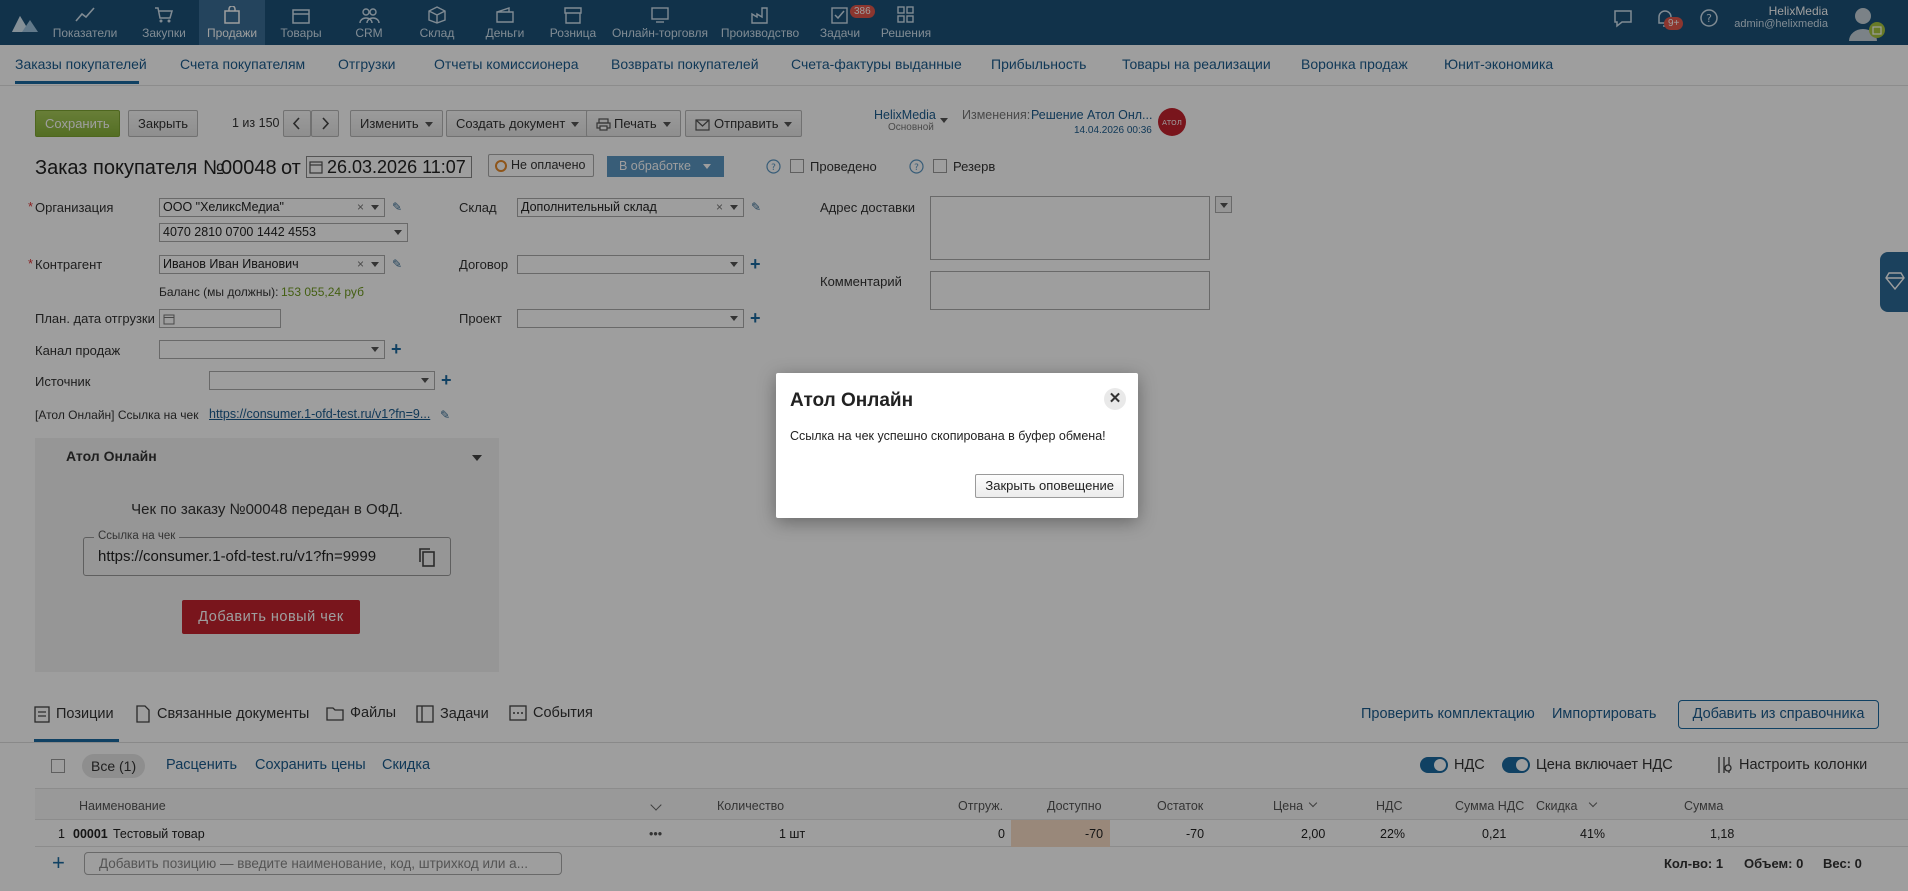  Describe the element at coordinates (852, 400) in the screenshot. I see `dialog-title: Атол Онлайн` at that location.